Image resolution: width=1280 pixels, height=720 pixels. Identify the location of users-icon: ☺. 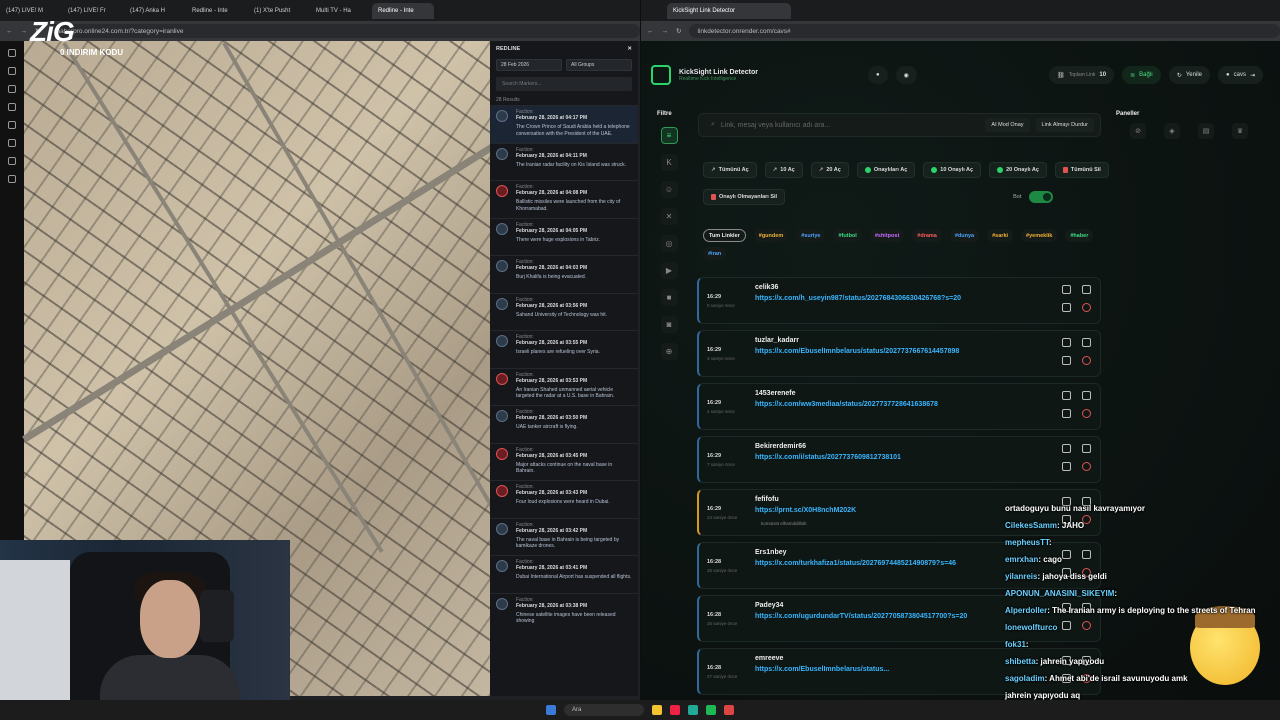
(669, 189).